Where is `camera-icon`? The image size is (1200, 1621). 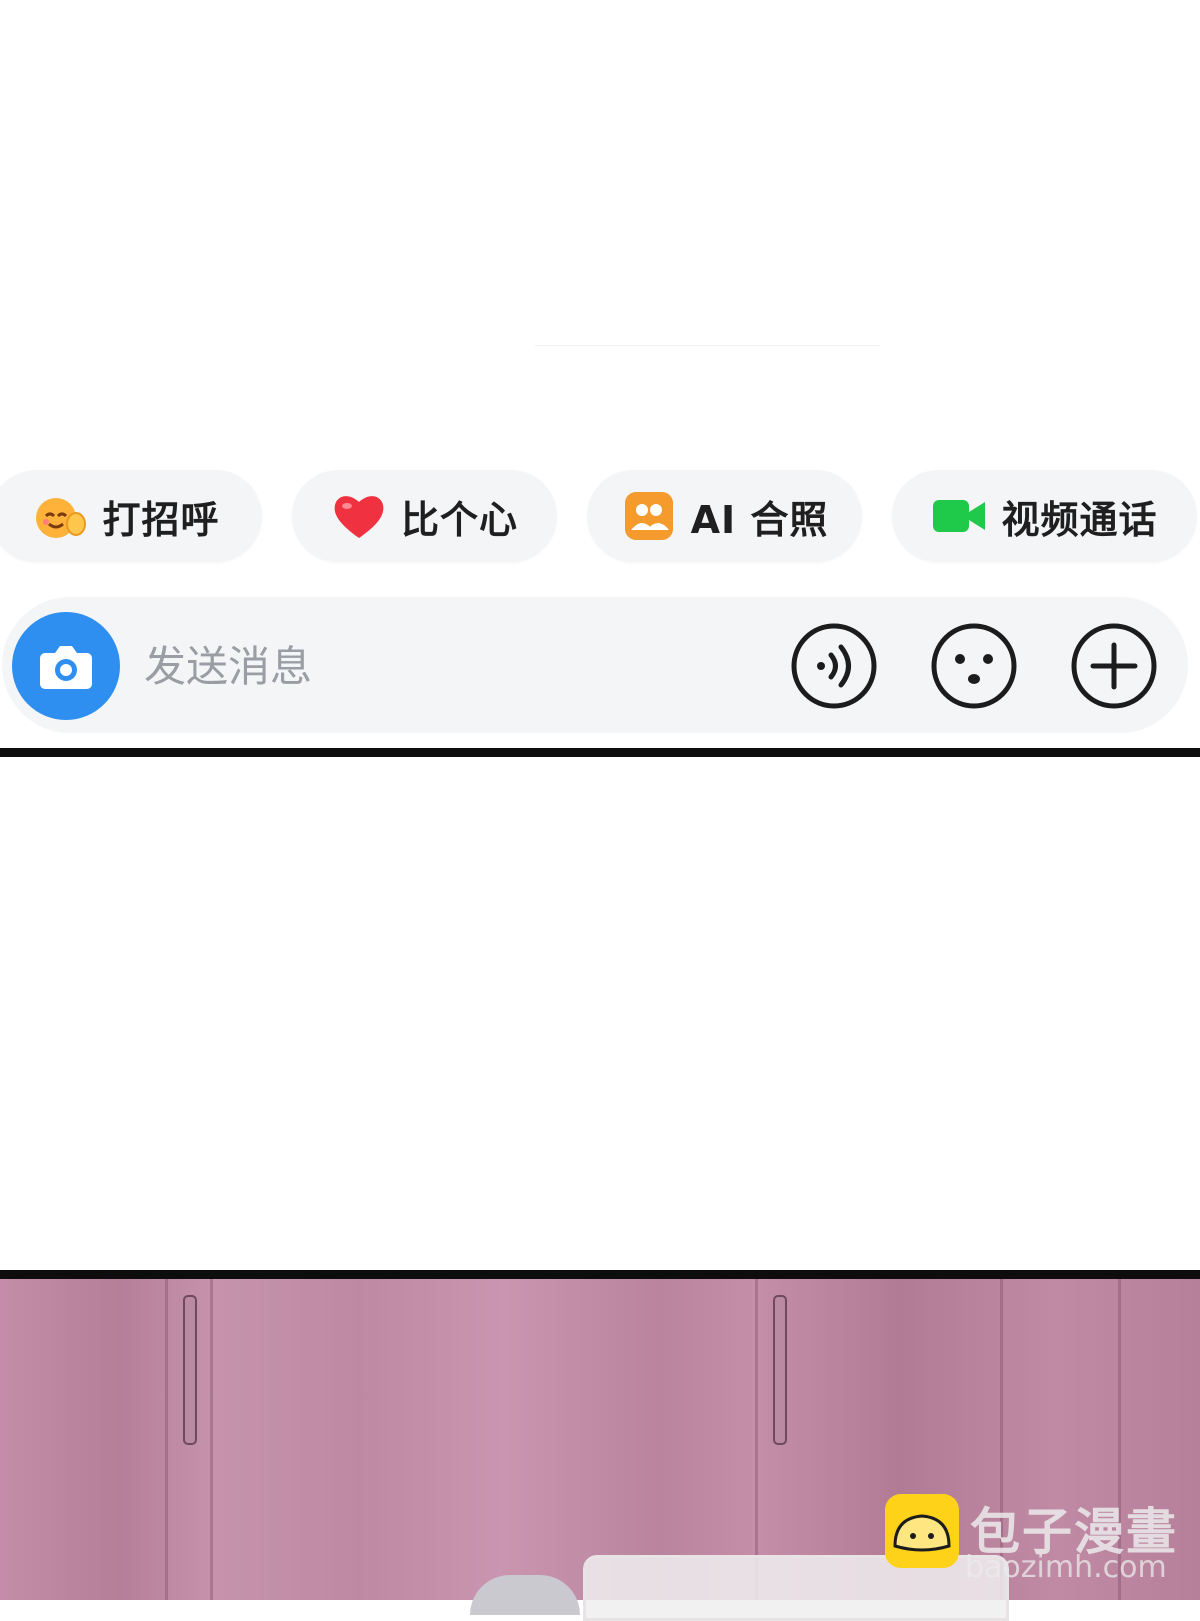 camera-icon is located at coordinates (66, 667).